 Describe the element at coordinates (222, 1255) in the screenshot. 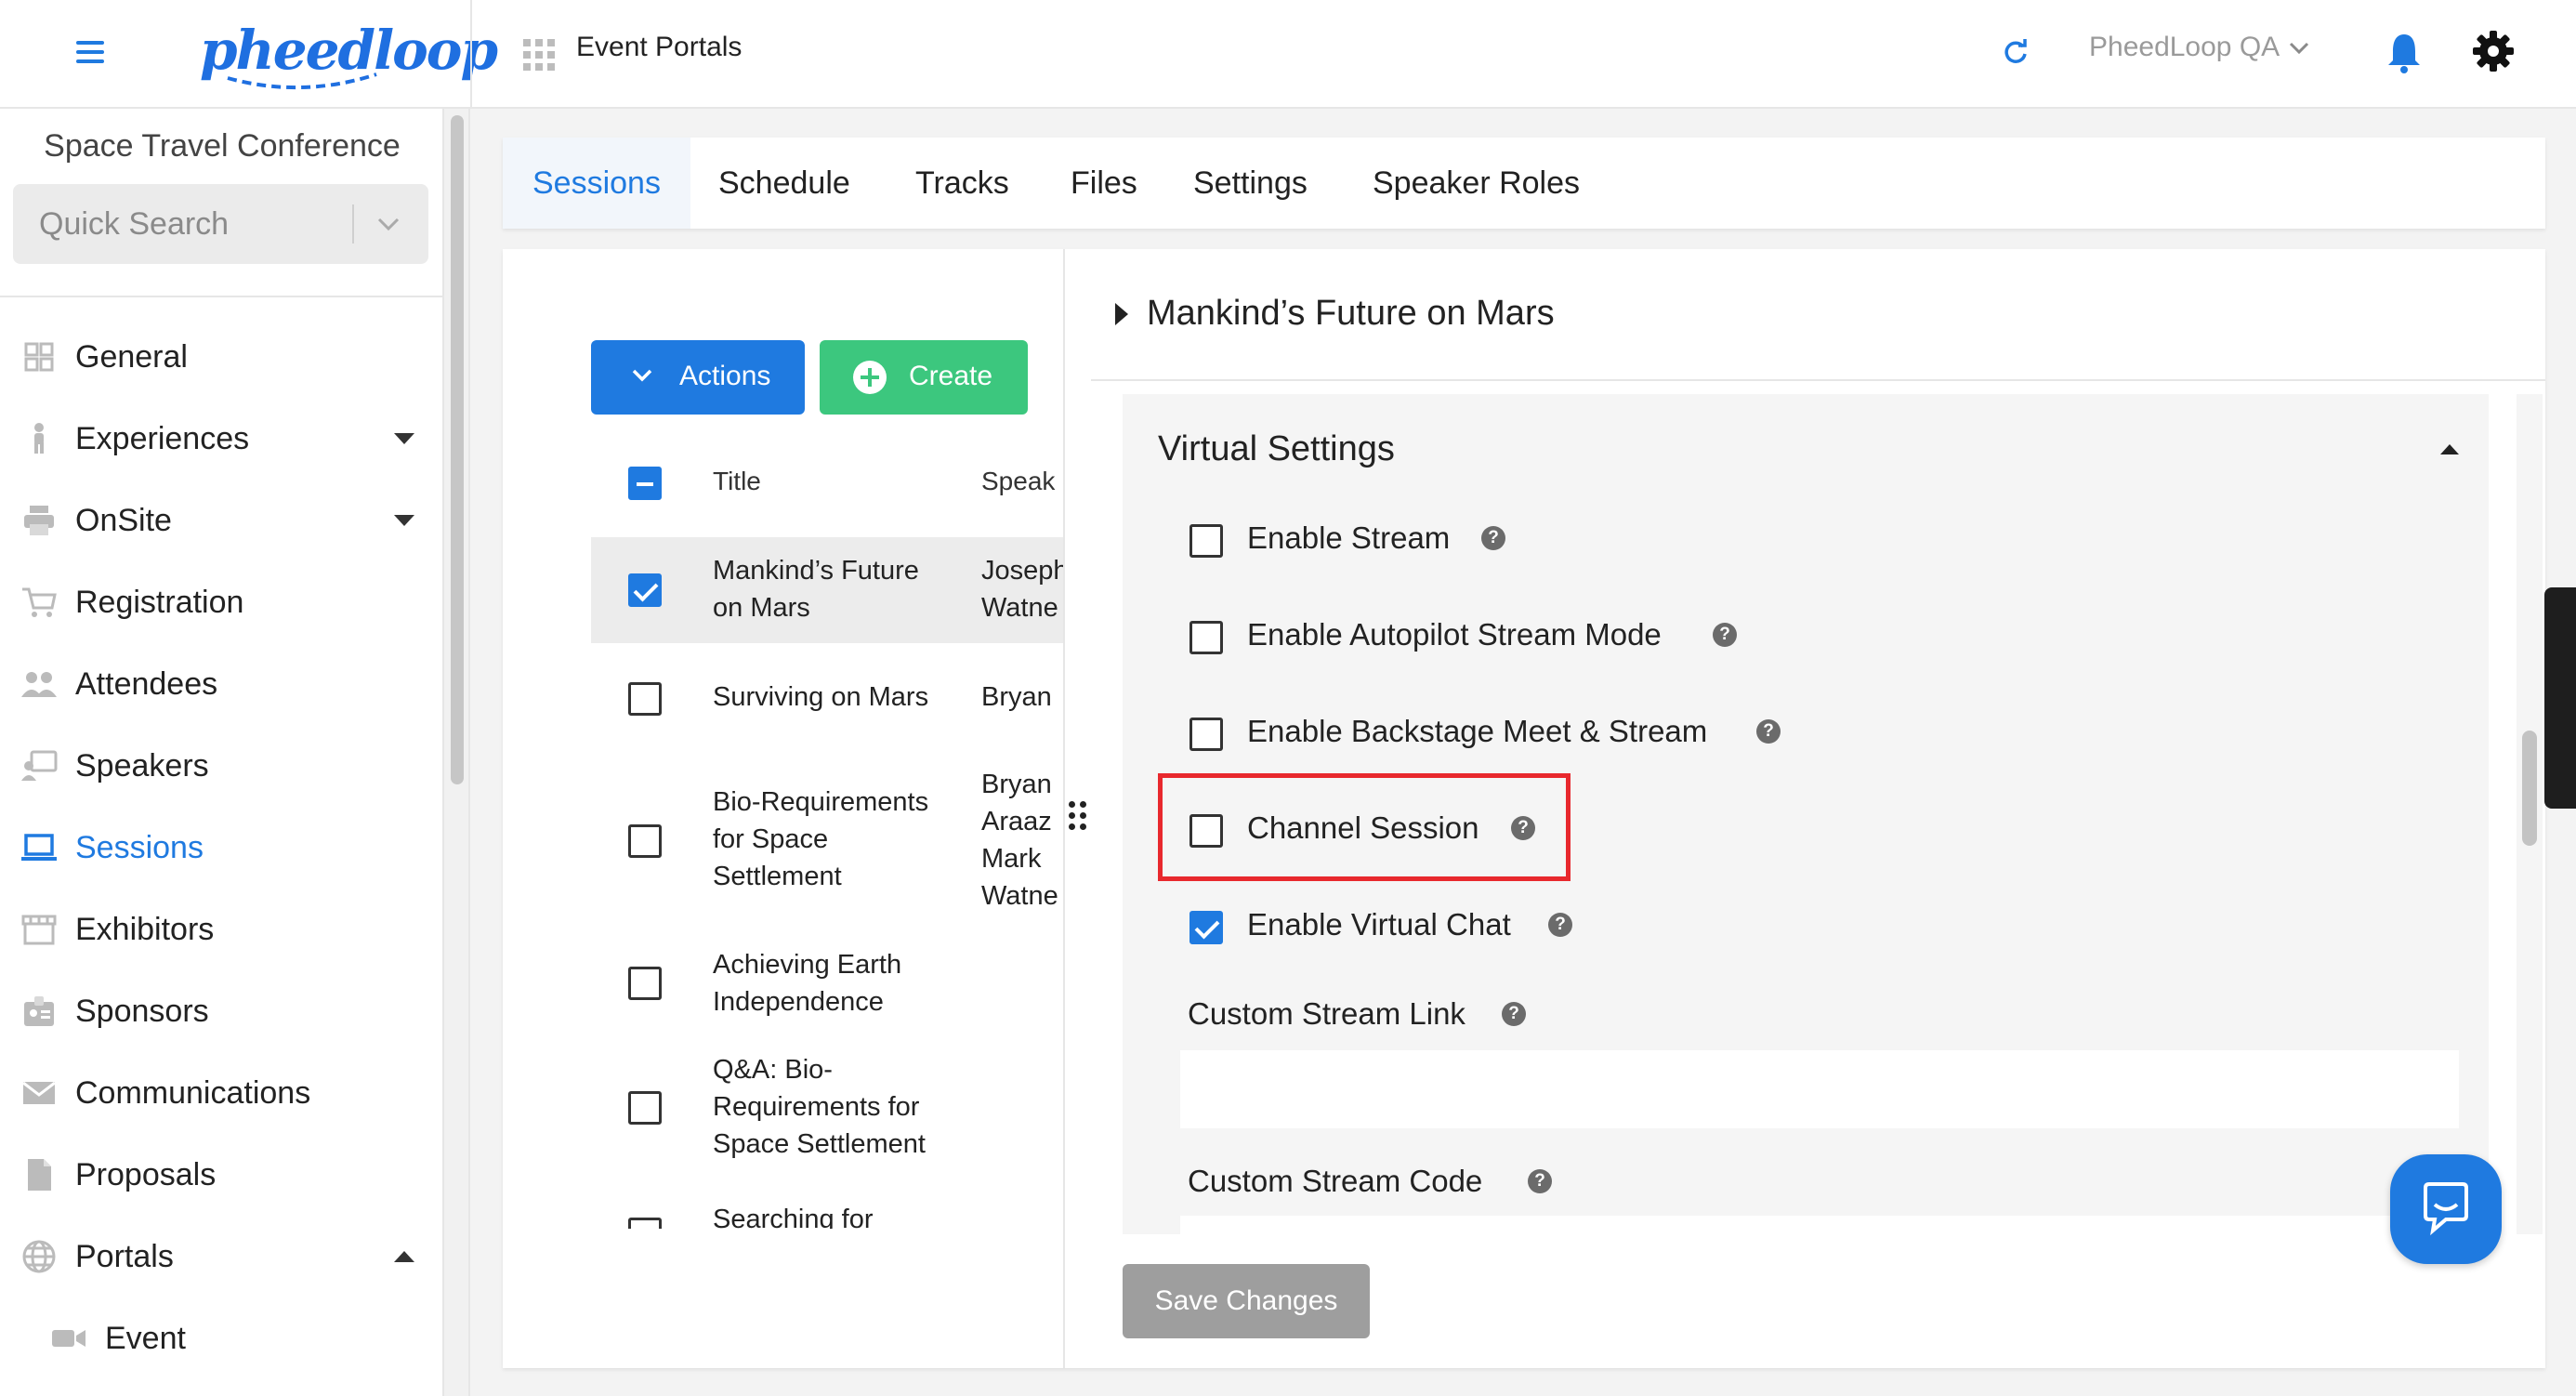

I see `sidebar-item-portals: Portals` at that location.